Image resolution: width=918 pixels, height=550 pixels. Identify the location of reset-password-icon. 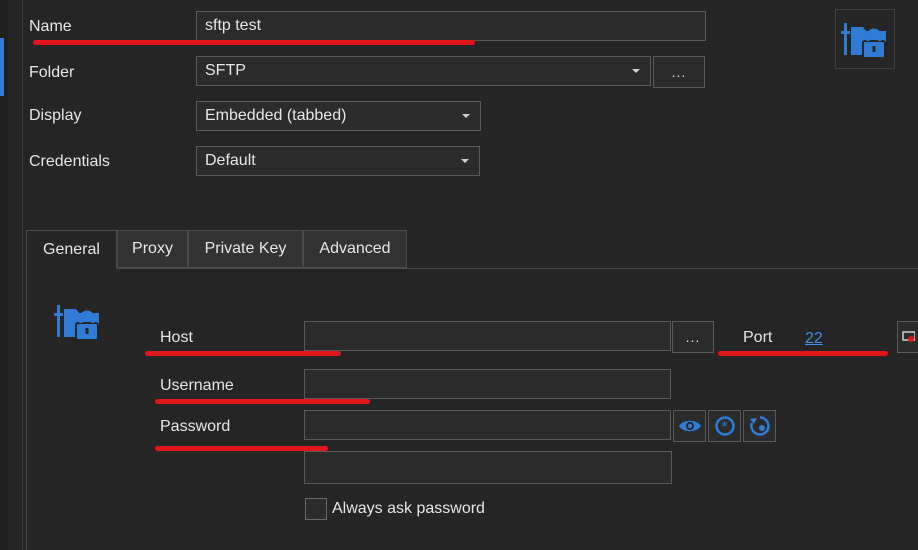
(759, 426).